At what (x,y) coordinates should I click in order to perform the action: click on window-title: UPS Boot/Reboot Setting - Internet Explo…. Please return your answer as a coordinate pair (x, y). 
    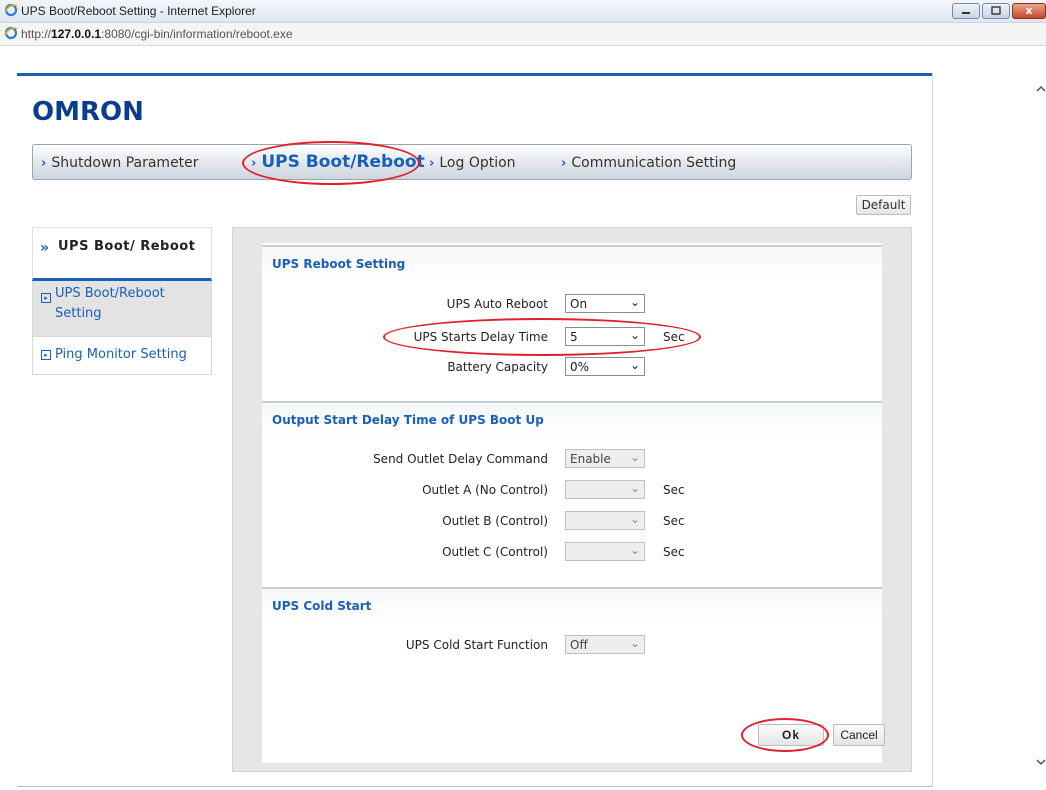
    Looking at the image, I should click on (138, 11).